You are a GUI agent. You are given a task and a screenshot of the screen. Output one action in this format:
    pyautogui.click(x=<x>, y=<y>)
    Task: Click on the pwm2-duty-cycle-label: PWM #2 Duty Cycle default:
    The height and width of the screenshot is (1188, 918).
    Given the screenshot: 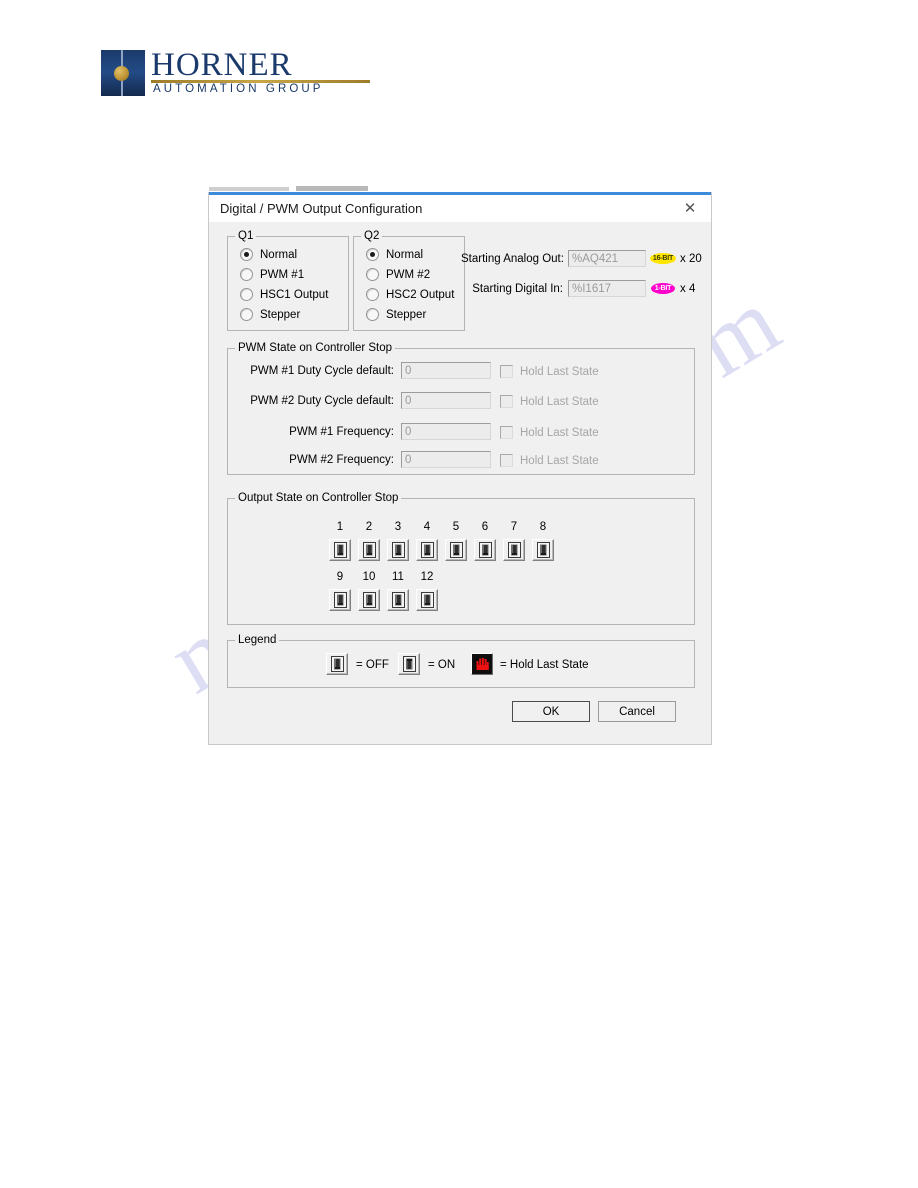 What is the action you would take?
    pyautogui.click(x=322, y=401)
    